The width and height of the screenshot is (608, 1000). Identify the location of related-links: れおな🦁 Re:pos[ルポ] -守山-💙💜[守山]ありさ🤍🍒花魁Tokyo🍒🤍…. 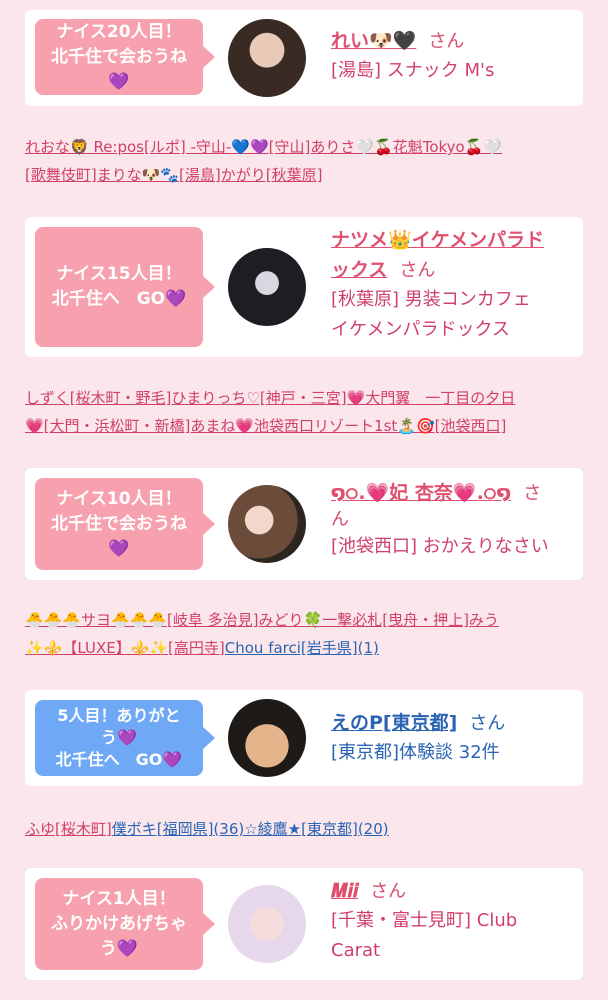
(305, 161).